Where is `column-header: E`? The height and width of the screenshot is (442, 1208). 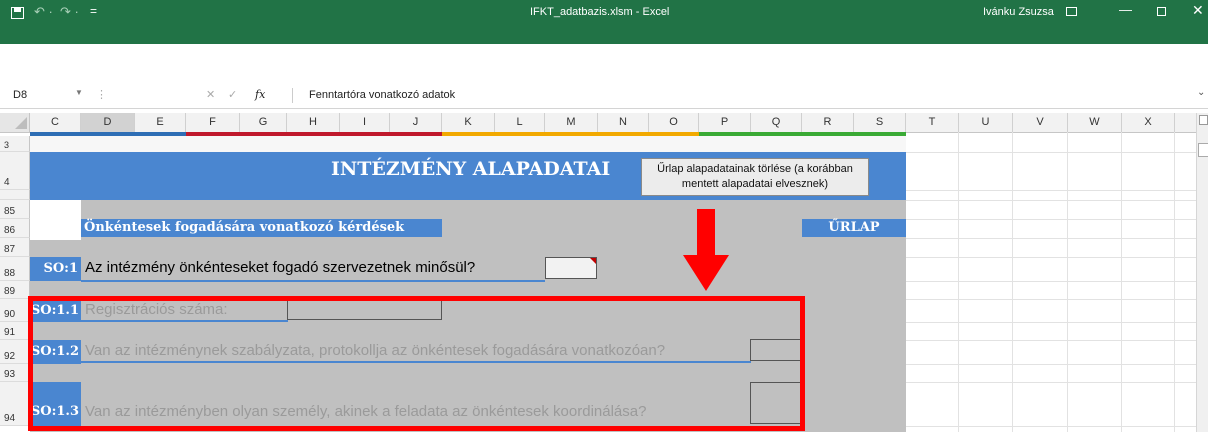
column-header: E is located at coordinates (160, 122).